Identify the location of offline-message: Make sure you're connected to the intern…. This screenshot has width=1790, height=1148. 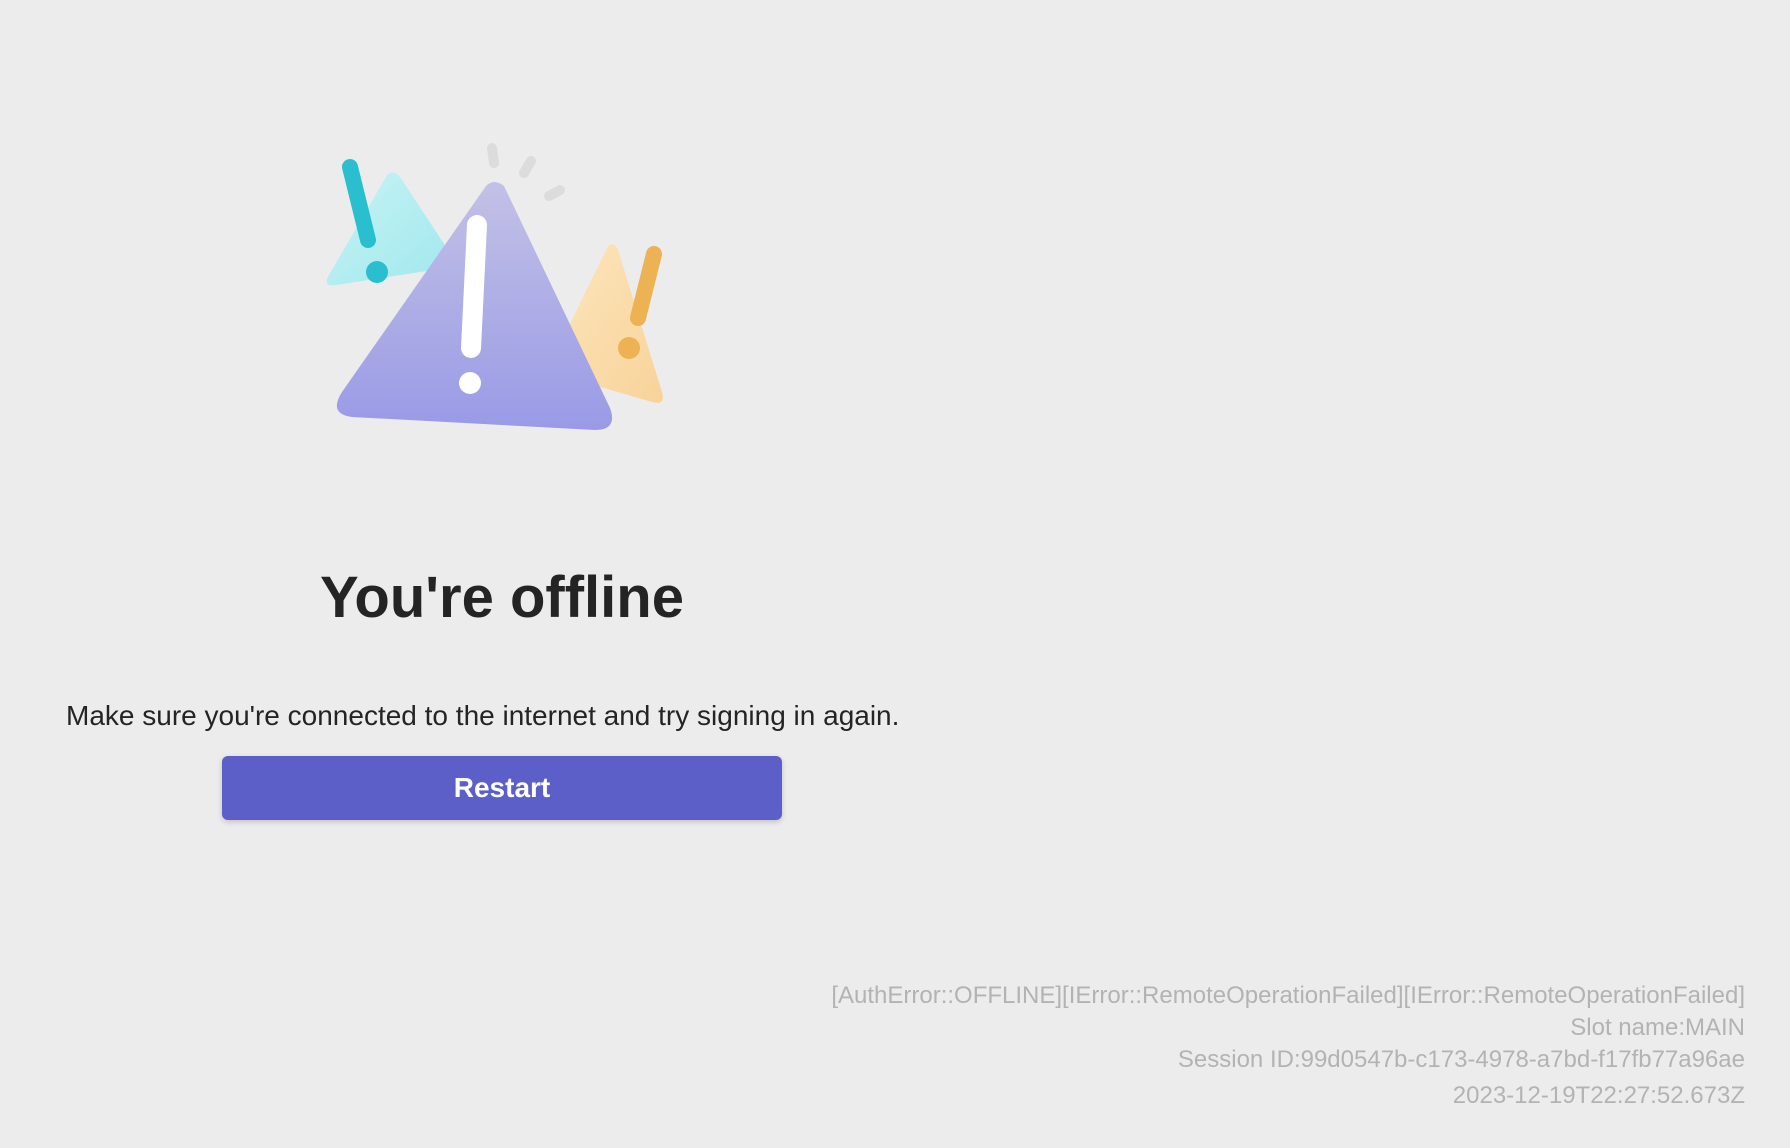
(483, 715).